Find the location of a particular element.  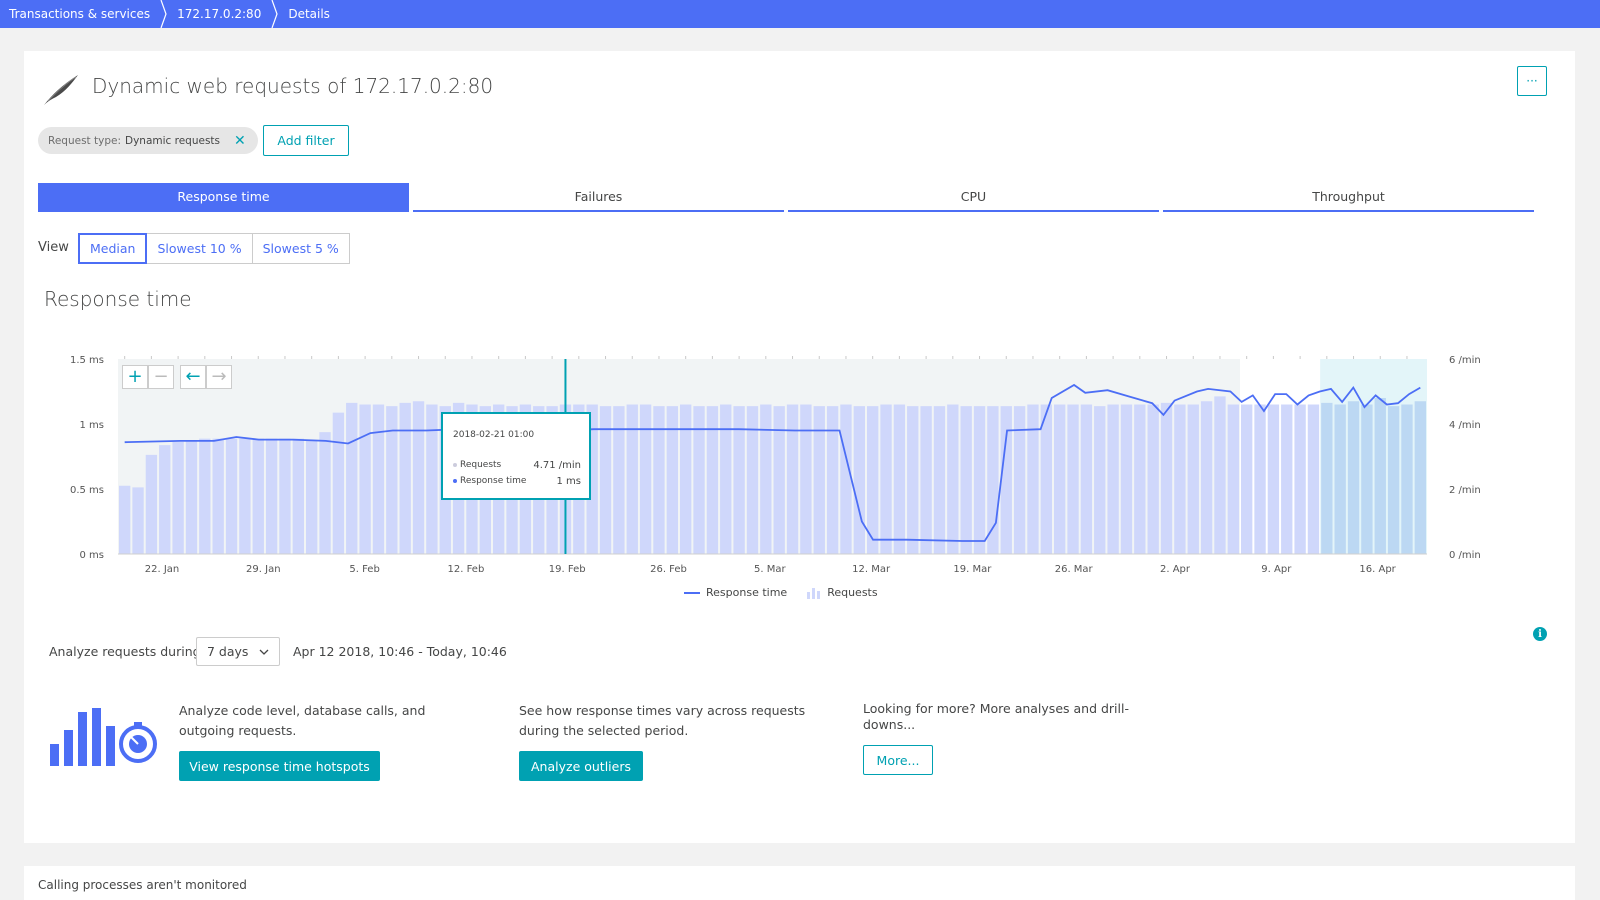

info-icon: i is located at coordinates (1540, 634).